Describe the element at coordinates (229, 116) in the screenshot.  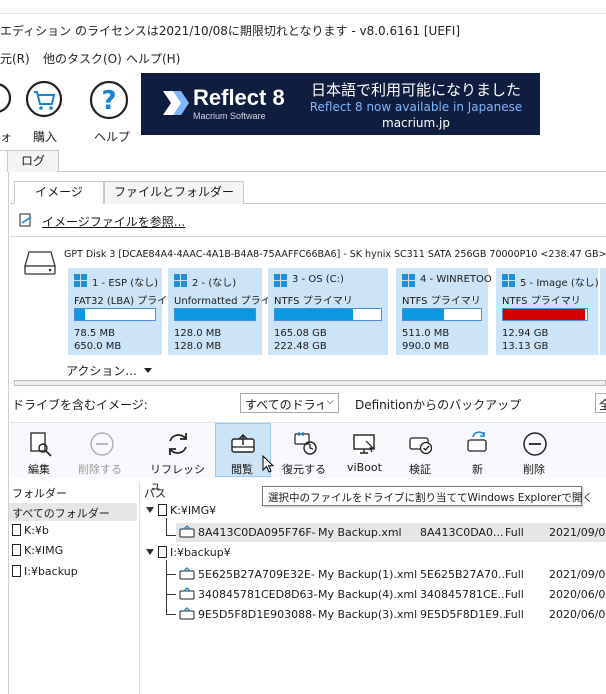
I see `banner-brand-sub: Macrium Software` at that location.